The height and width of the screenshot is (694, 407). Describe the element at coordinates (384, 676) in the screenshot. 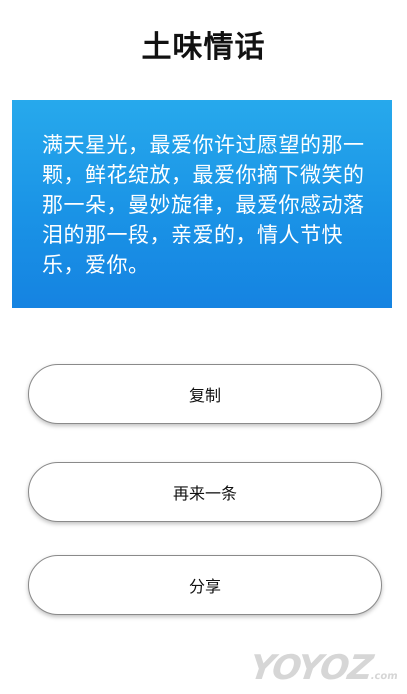

I see `watermark-suffix: .com` at that location.